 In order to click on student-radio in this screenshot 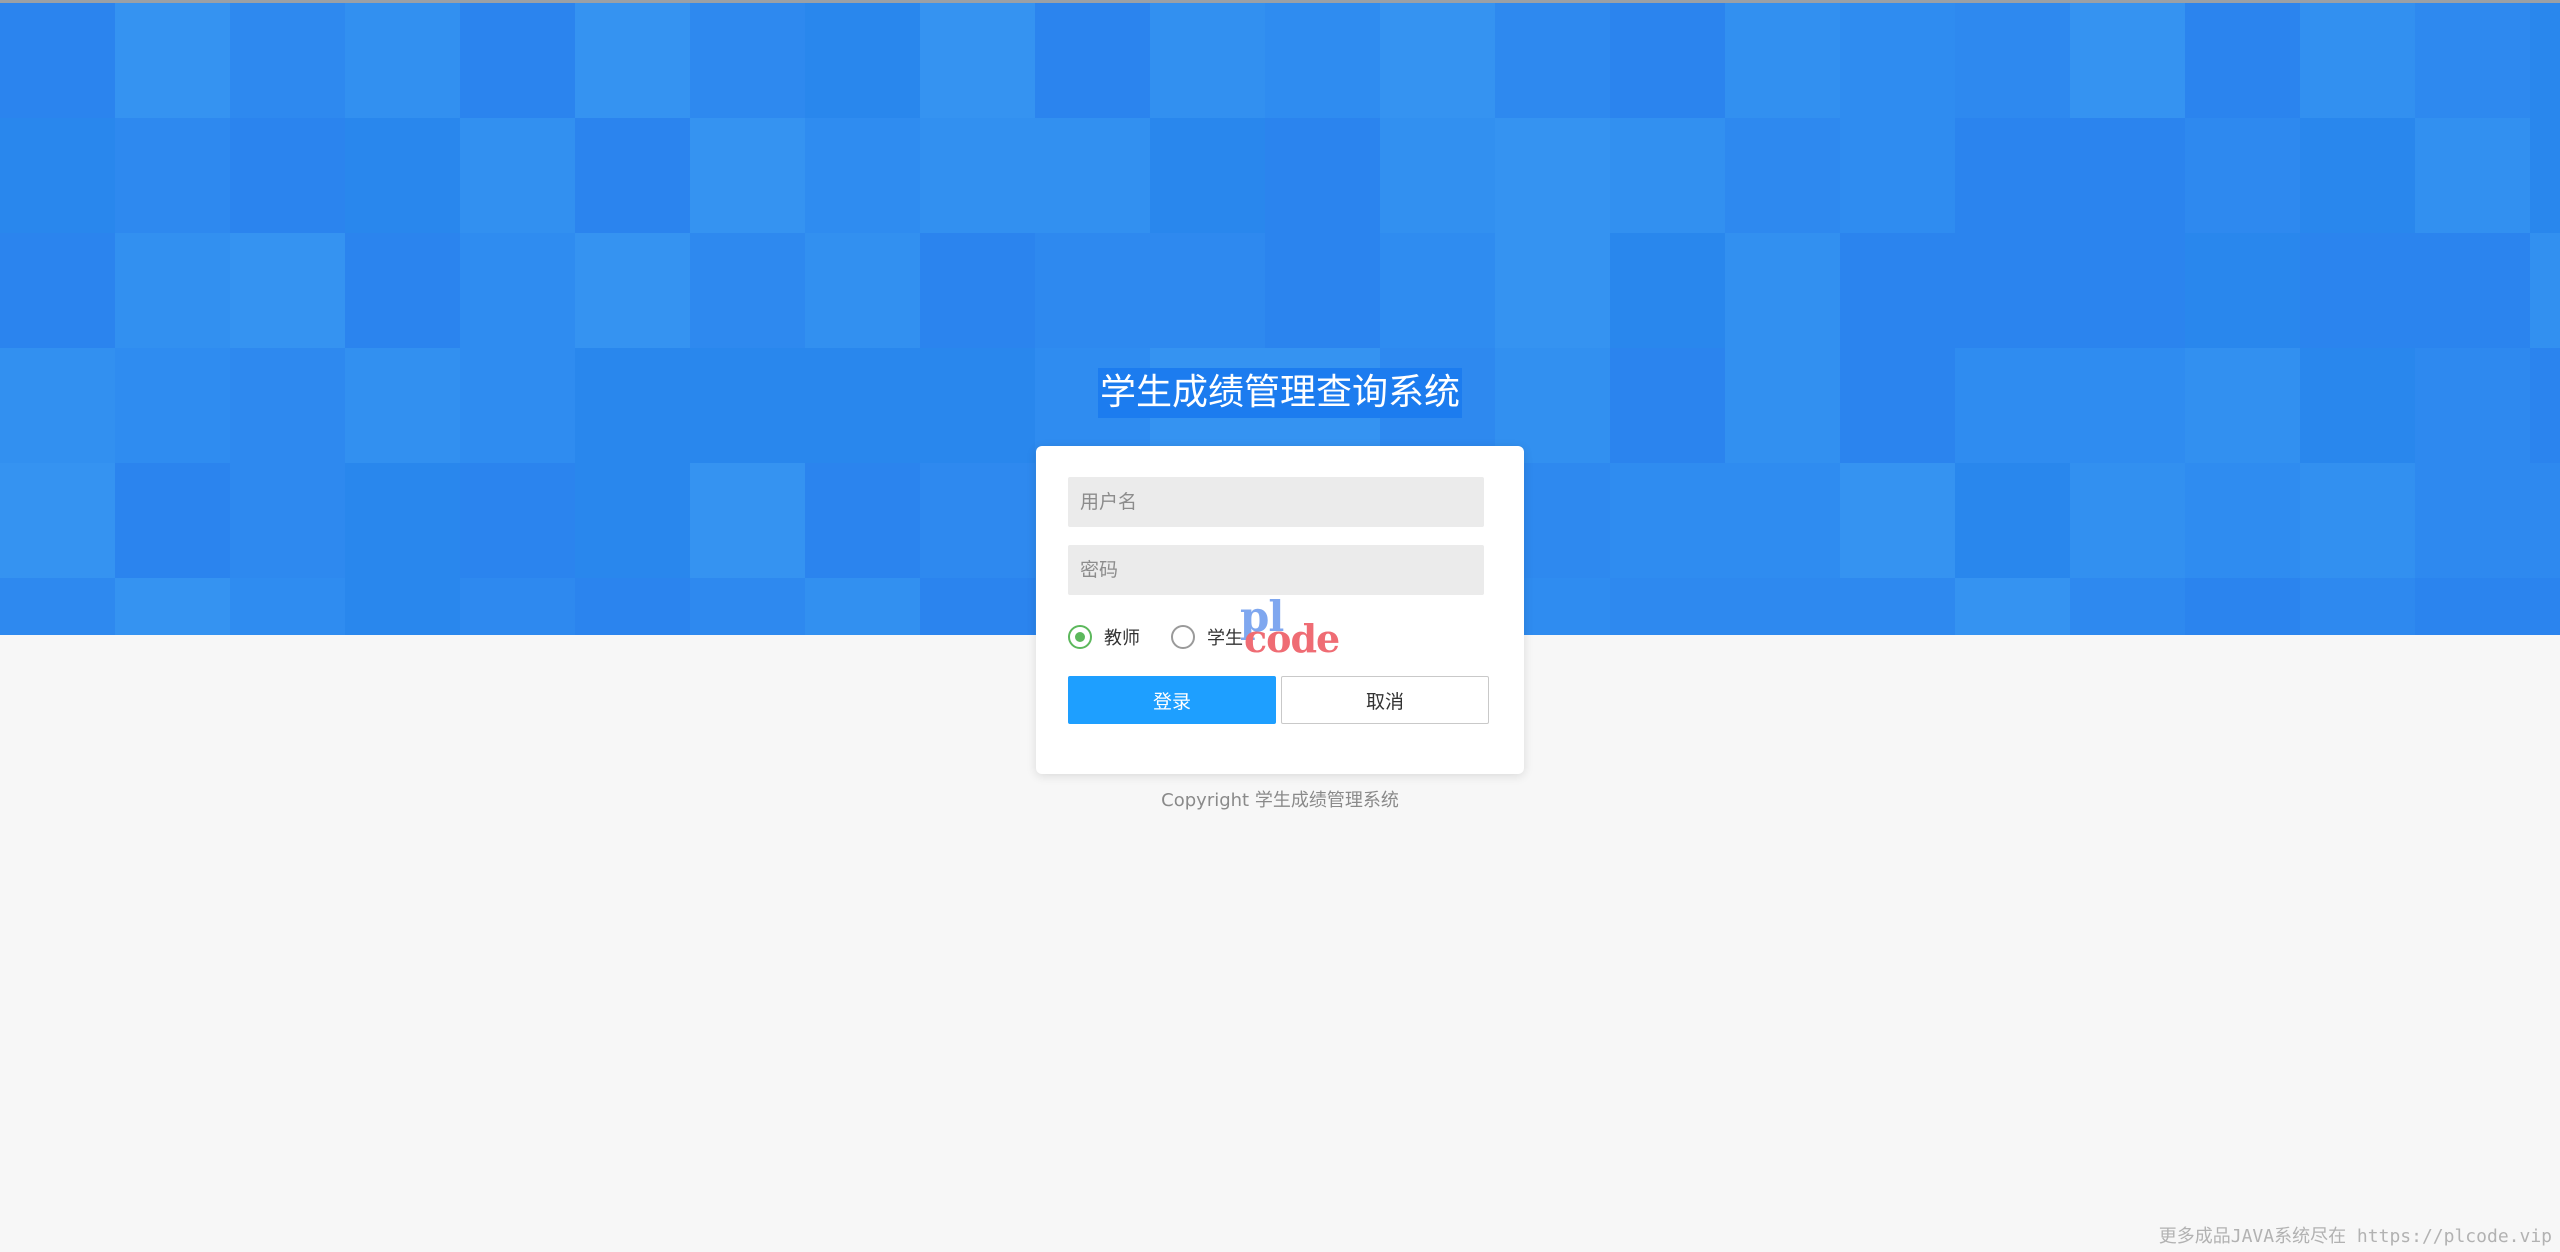, I will do `click(1183, 637)`.